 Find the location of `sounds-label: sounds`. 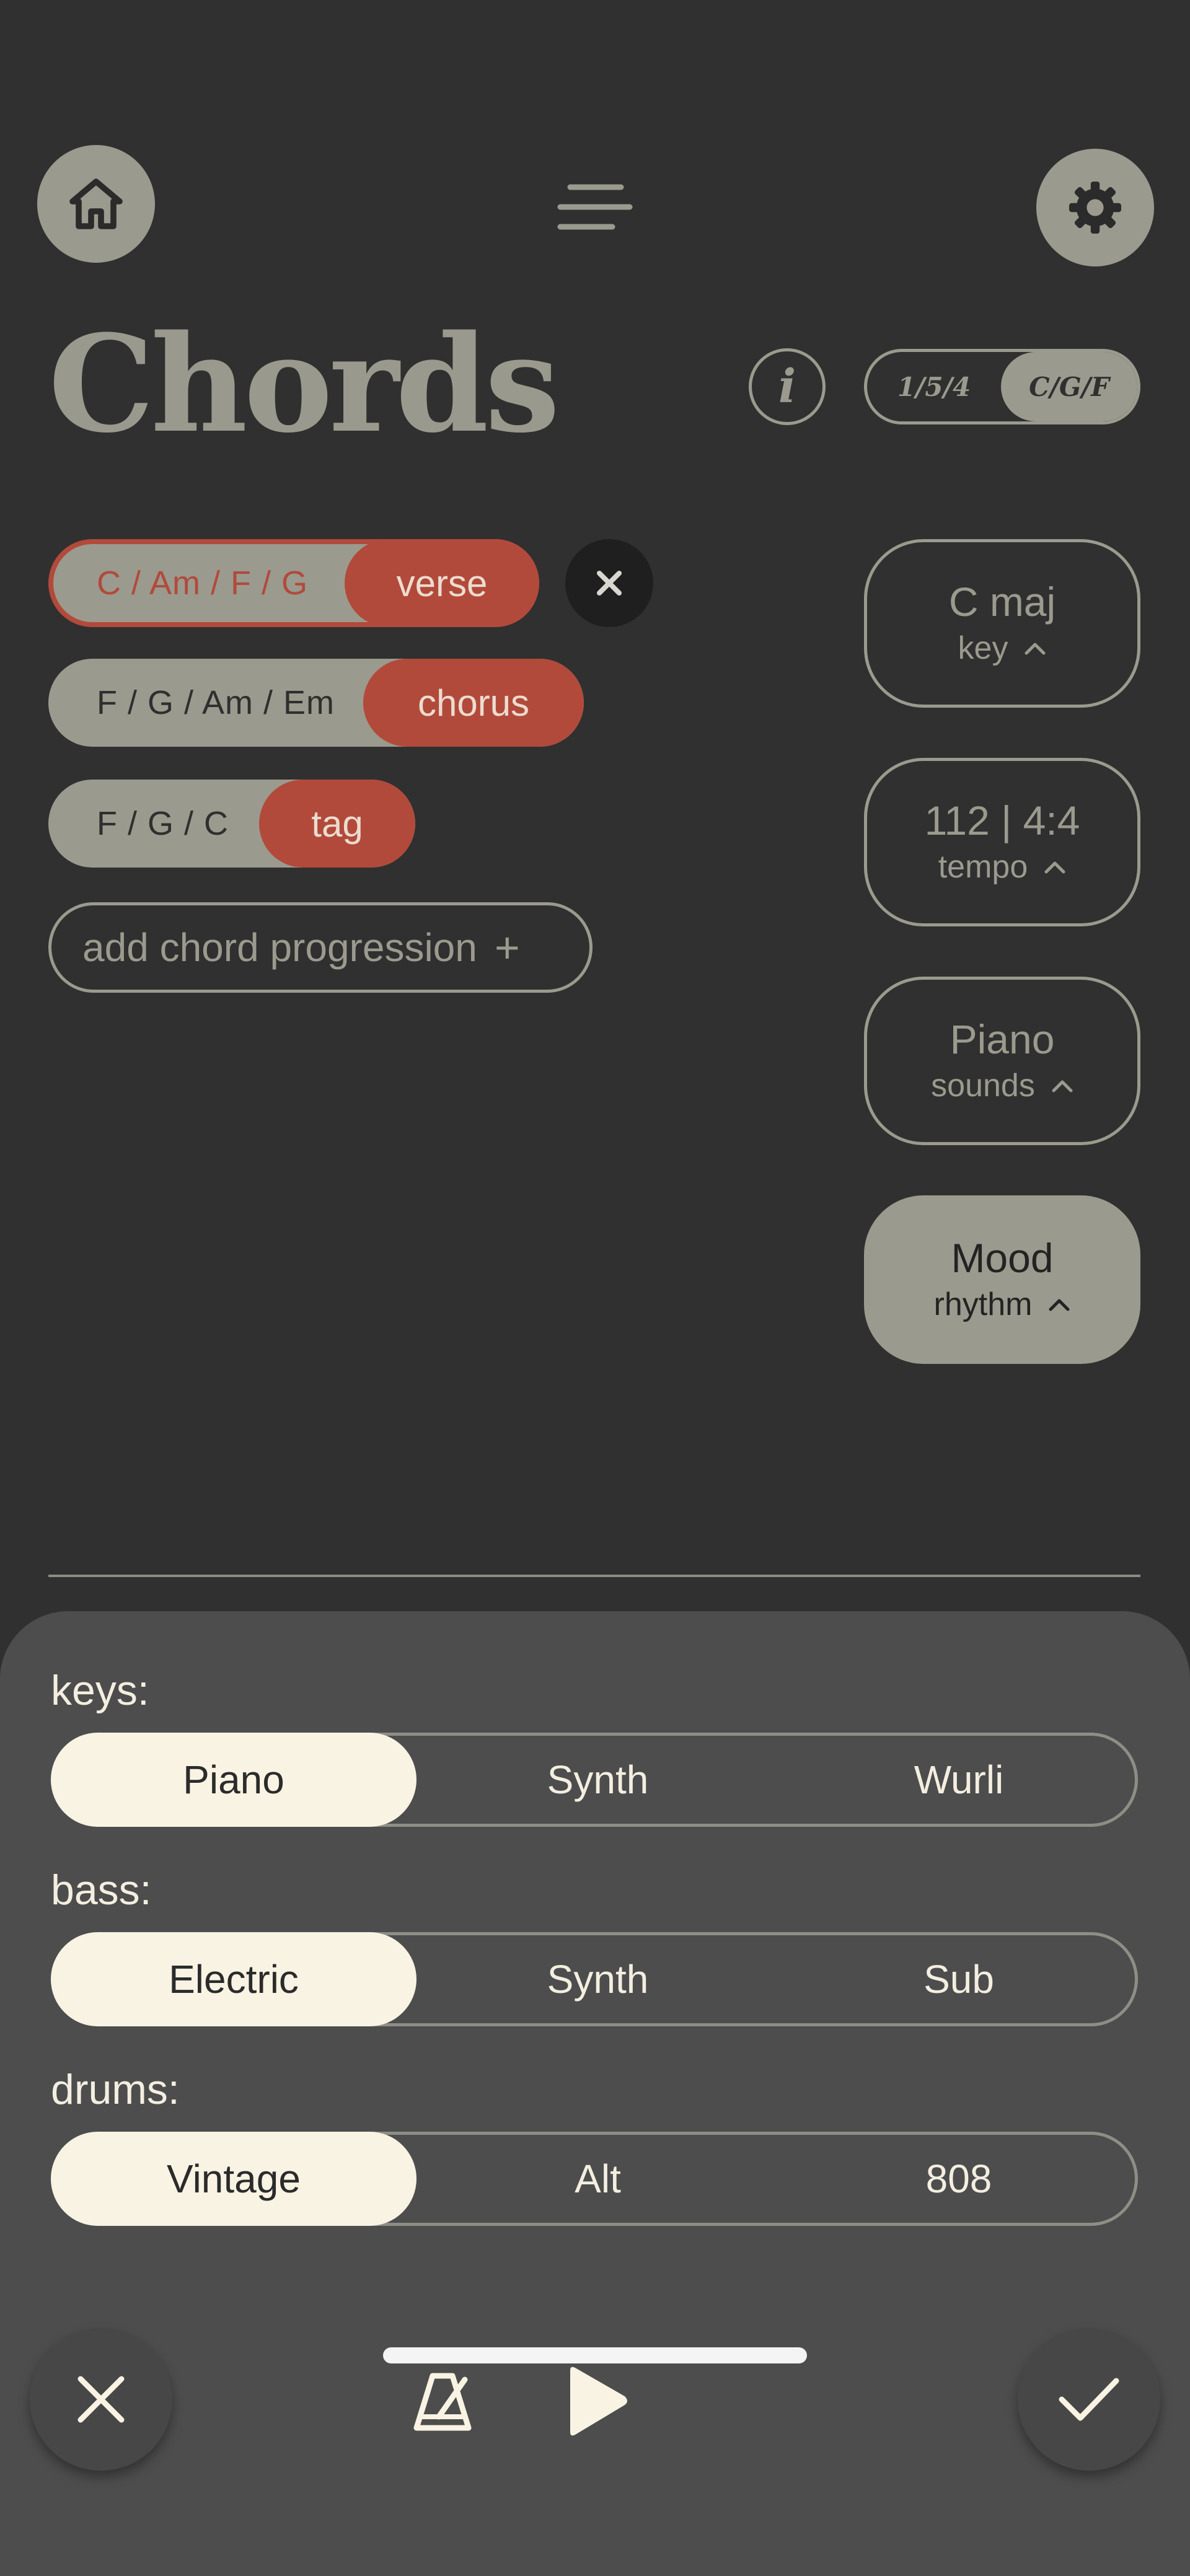

sounds-label: sounds is located at coordinates (983, 1086).